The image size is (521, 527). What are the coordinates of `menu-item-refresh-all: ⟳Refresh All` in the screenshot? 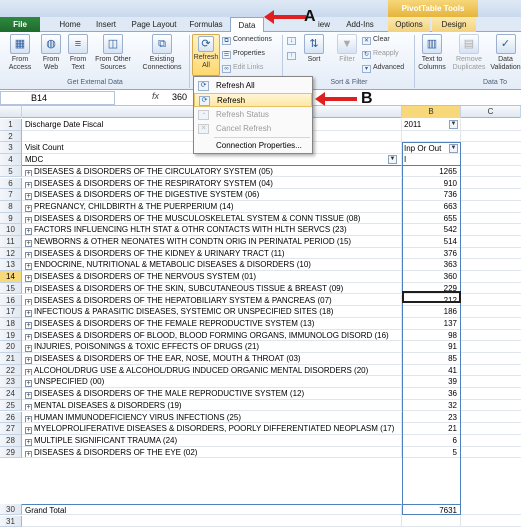 It's located at (253, 86).